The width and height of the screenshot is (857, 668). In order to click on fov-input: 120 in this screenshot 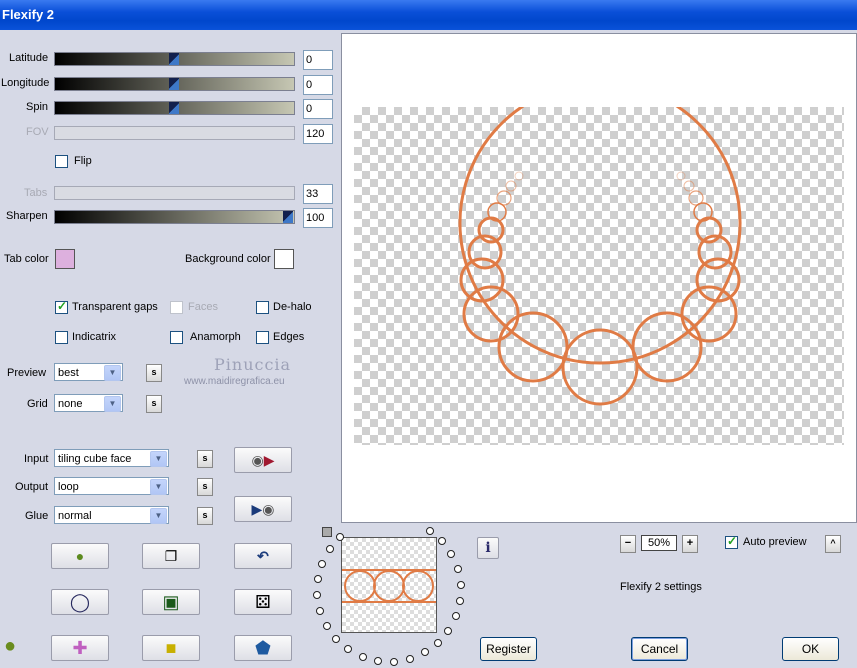, I will do `click(318, 134)`.